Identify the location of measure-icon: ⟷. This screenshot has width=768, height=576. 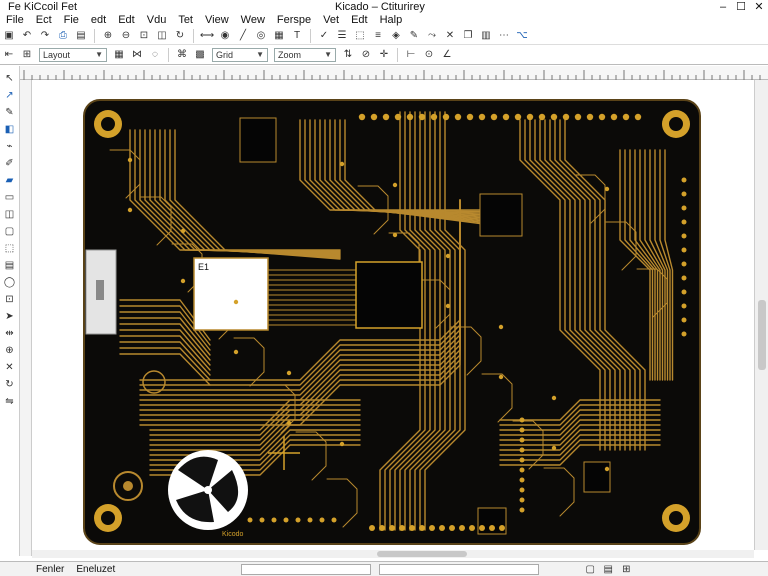
(207, 36).